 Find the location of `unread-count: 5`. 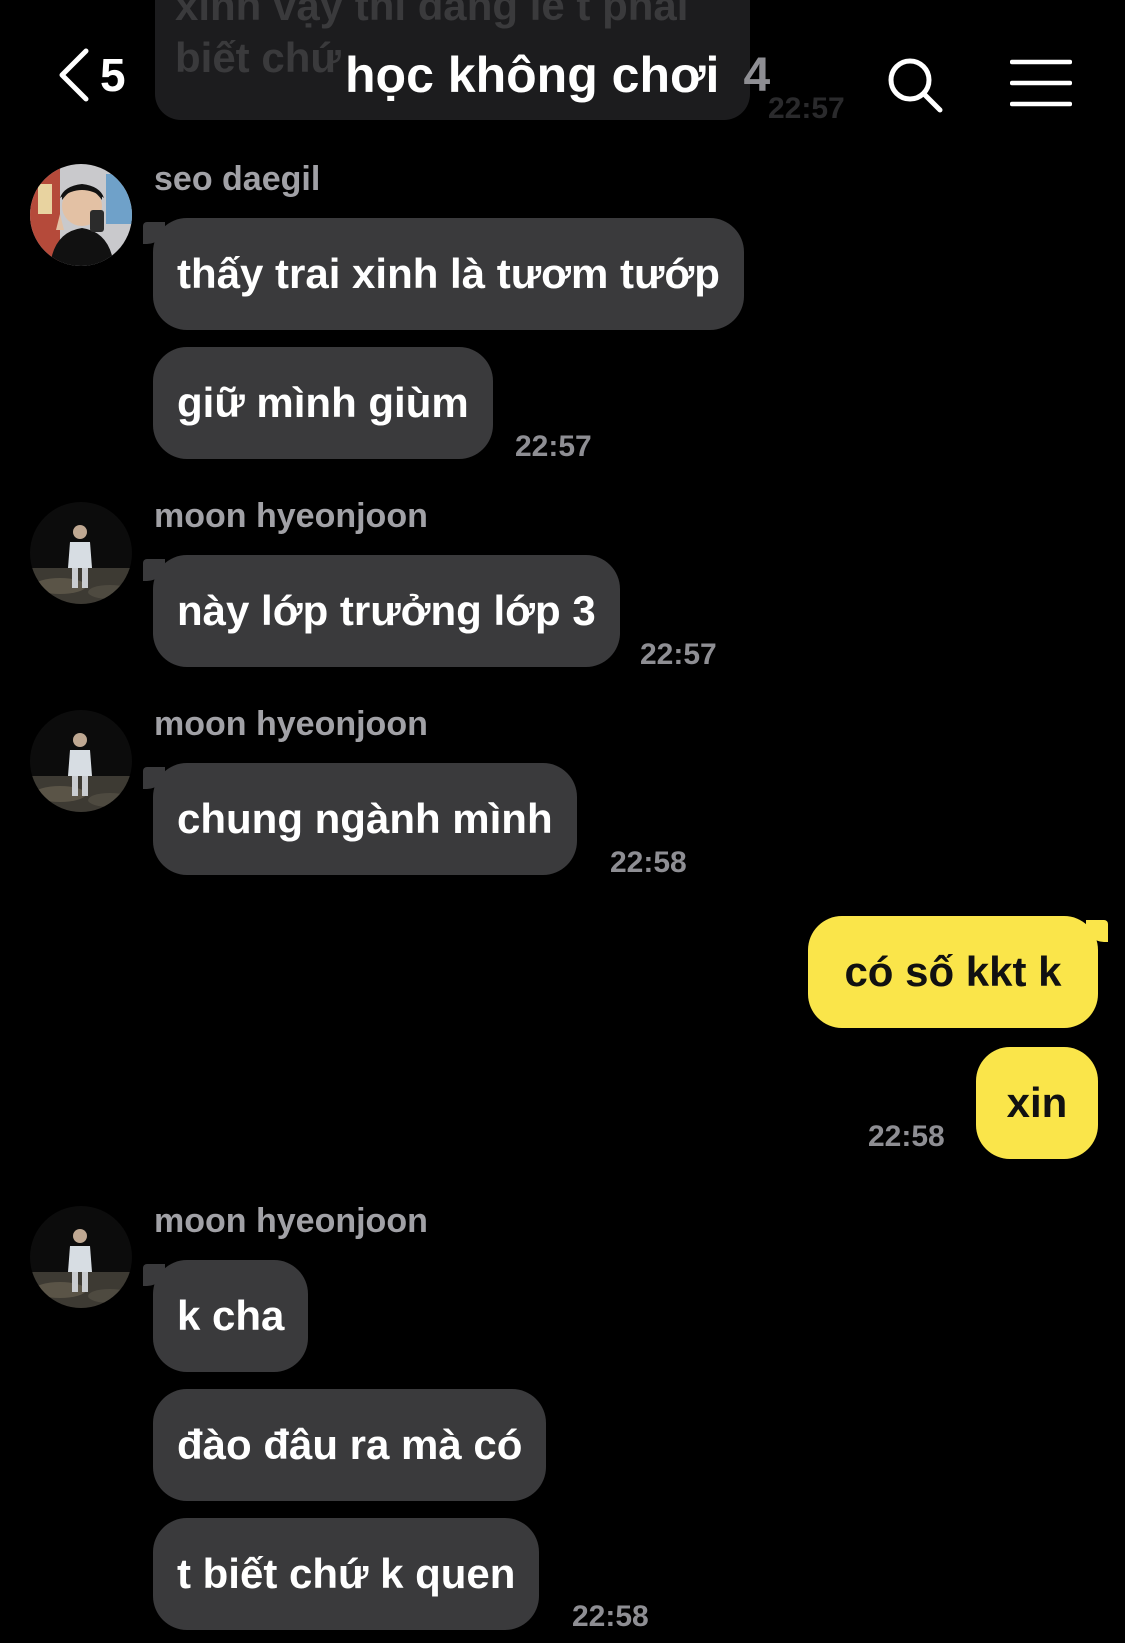

unread-count: 5 is located at coordinates (113, 75).